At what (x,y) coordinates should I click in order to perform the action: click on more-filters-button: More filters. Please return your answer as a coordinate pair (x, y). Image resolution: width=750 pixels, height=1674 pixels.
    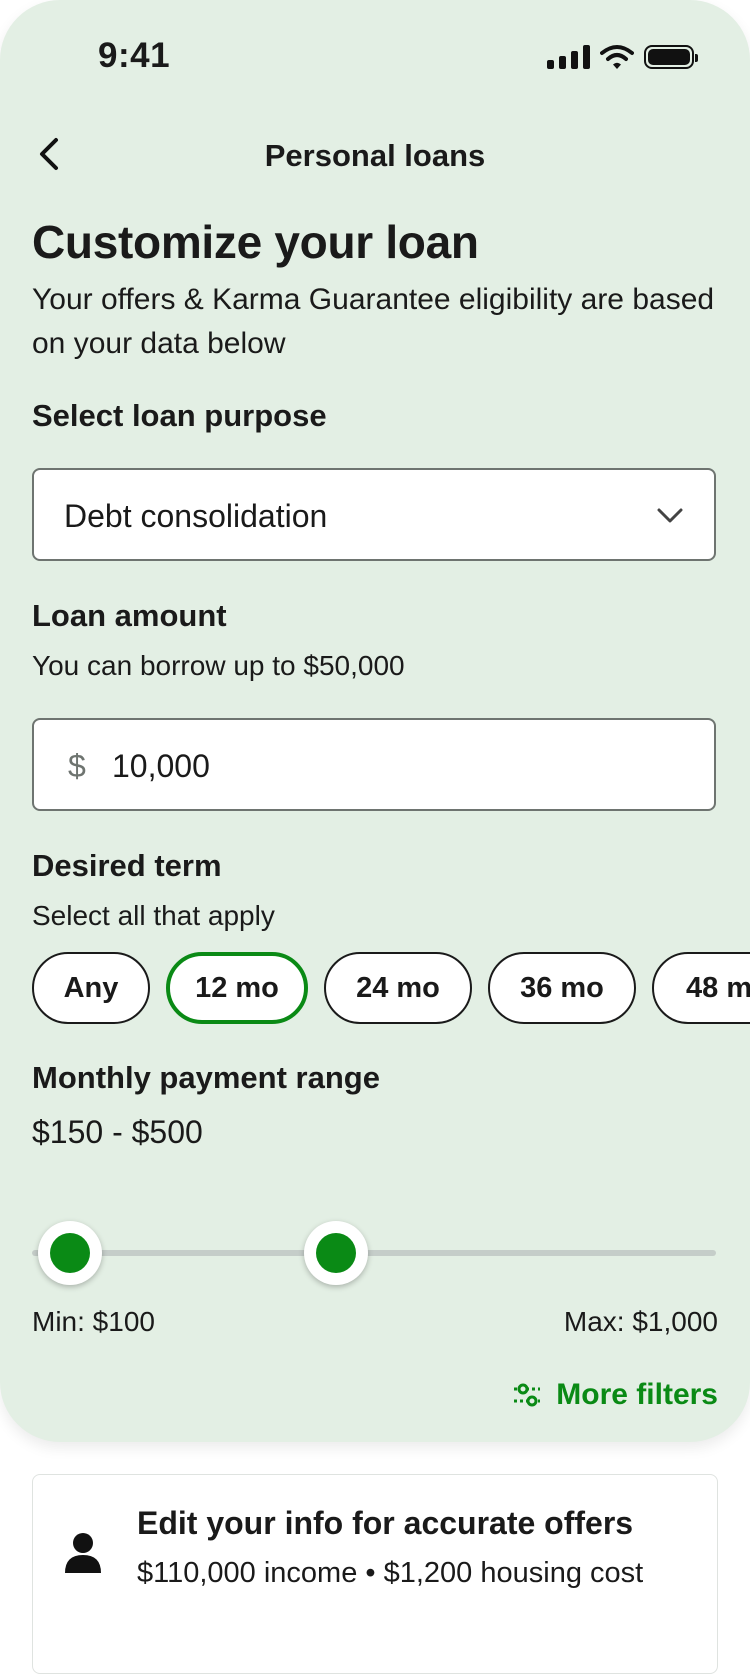
    Looking at the image, I should click on (615, 1395).